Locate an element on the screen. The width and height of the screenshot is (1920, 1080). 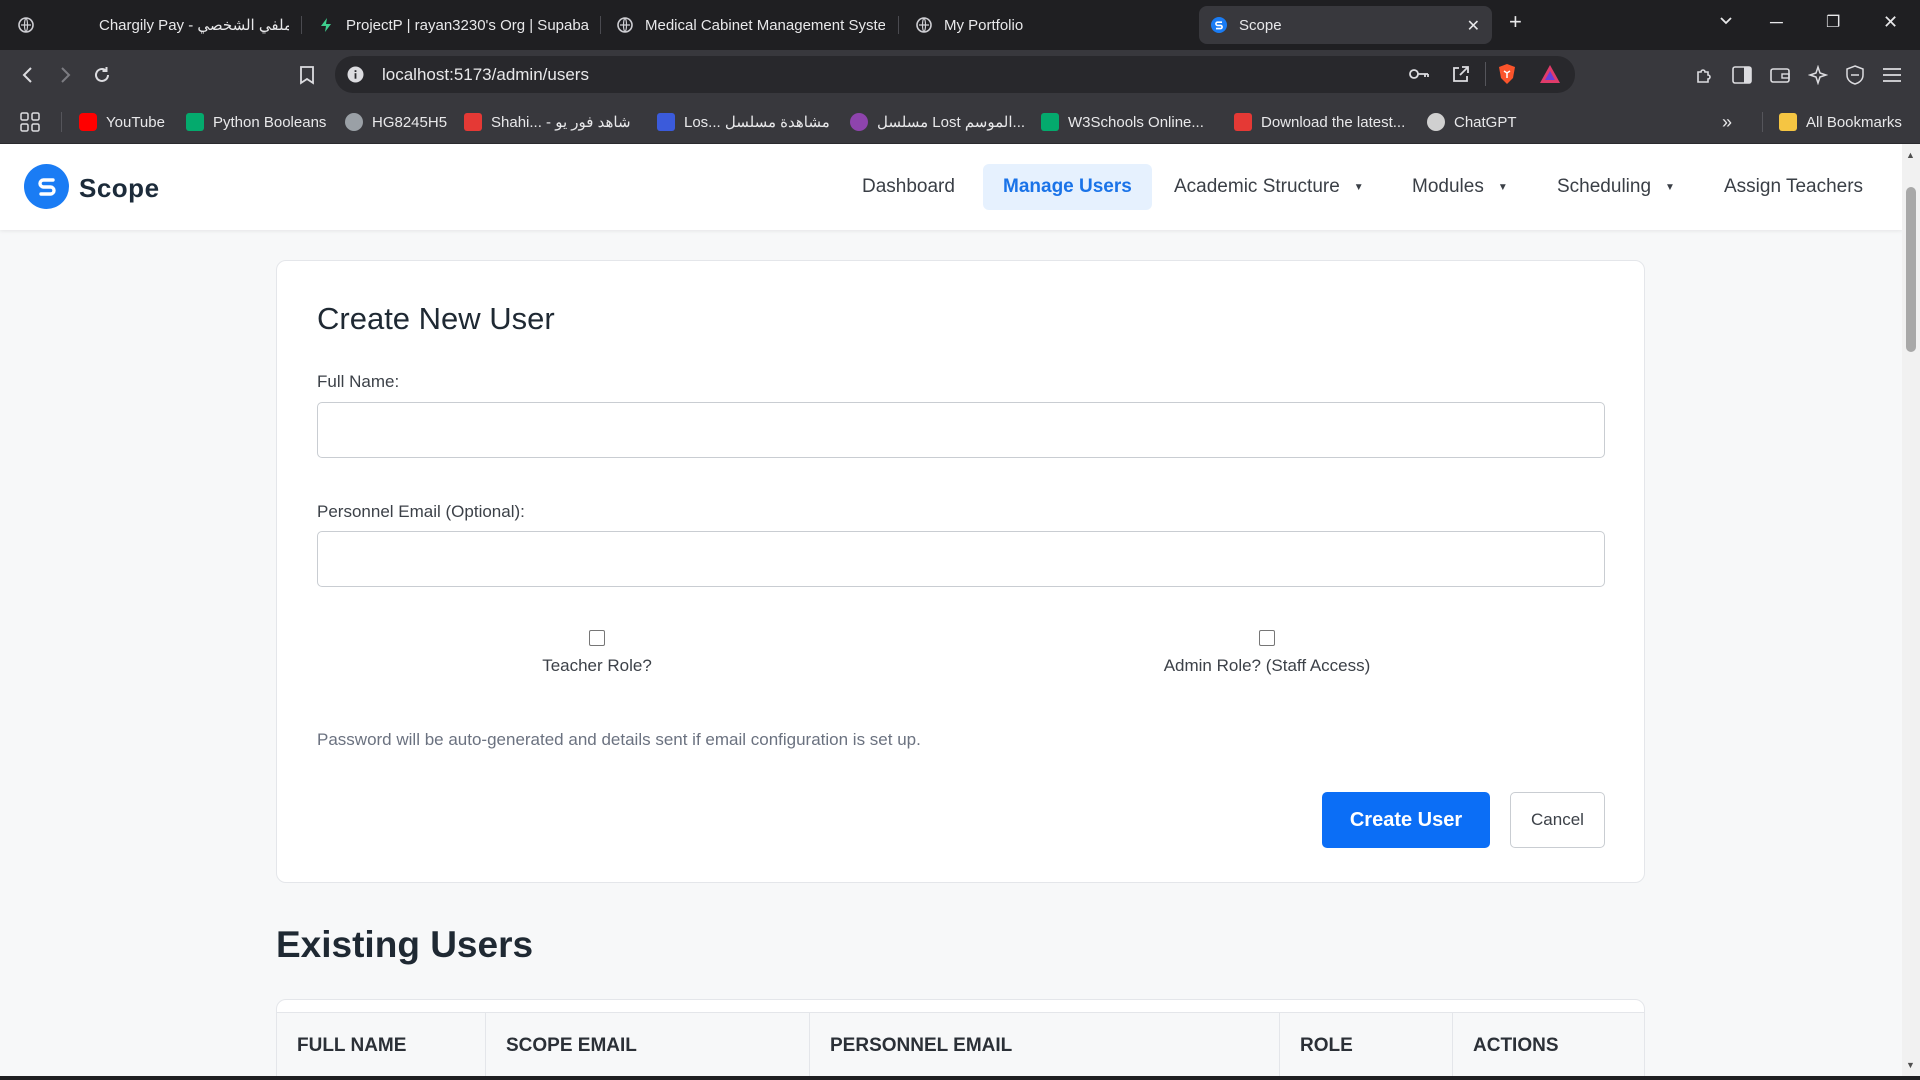
tab-search-icon is located at coordinates (28, 25).